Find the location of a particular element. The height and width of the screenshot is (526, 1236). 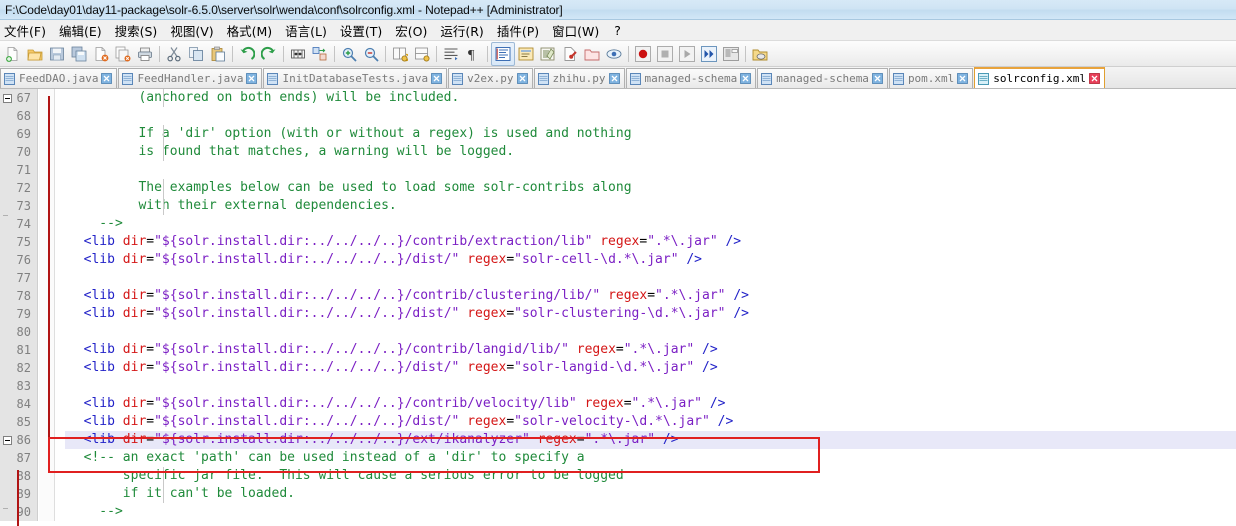

menu-window: 窗口(W) is located at coordinates (576, 30).